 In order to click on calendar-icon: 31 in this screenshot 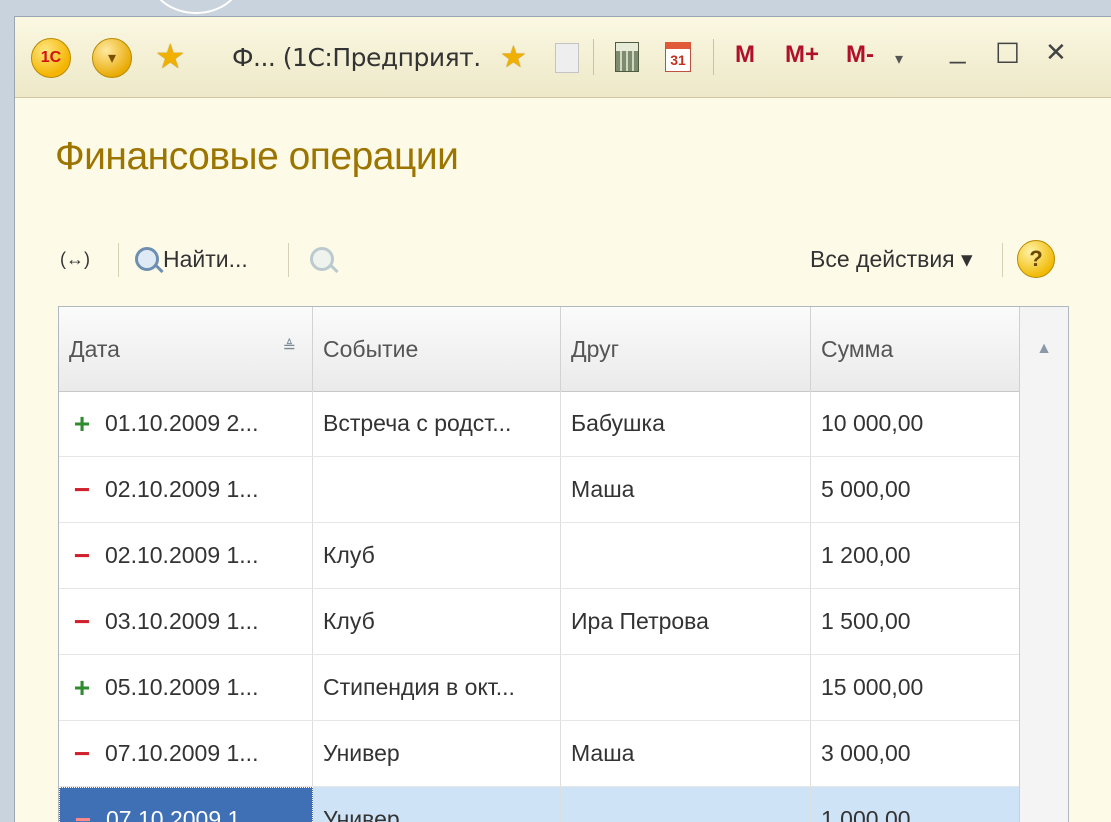, I will do `click(678, 57)`.